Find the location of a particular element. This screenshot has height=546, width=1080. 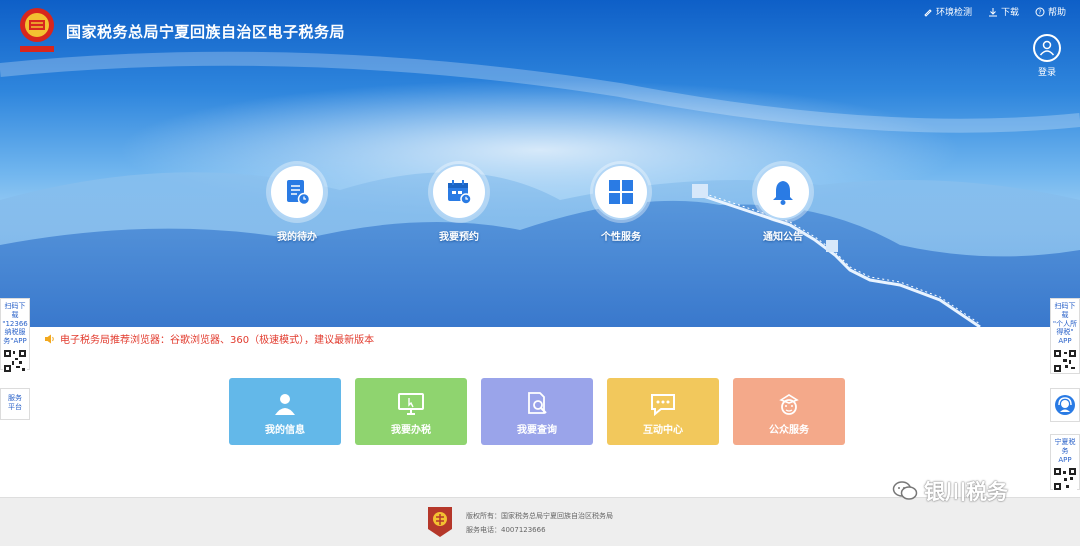

calendar-icon is located at coordinates (459, 192).